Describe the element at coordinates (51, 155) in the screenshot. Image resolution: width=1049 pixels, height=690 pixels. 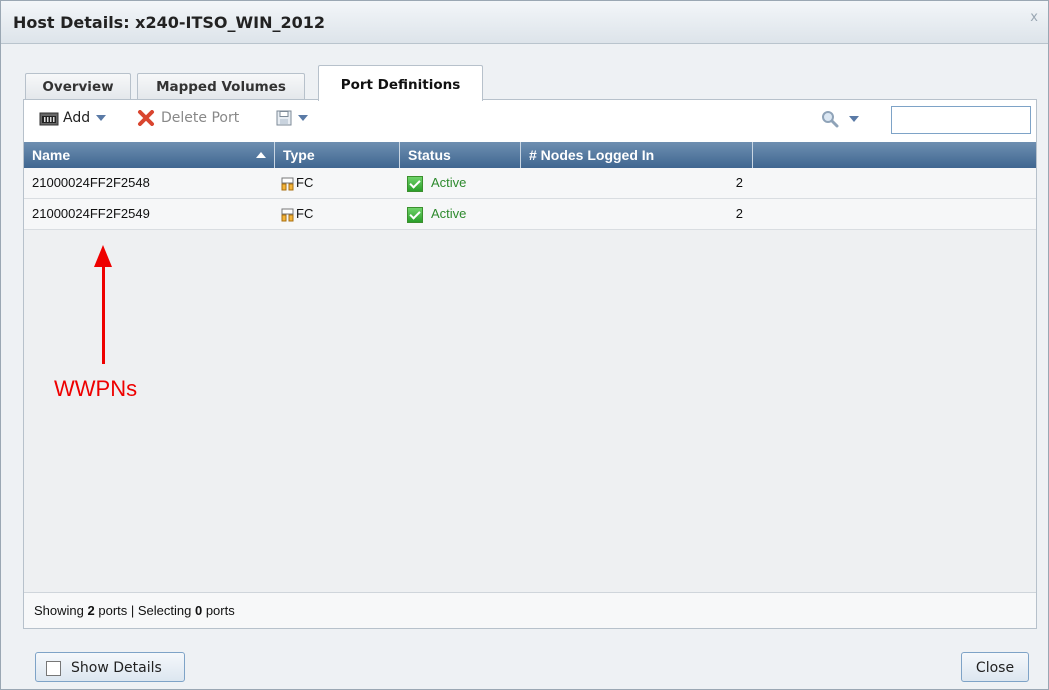
I see `column-header-name-label: Name` at that location.